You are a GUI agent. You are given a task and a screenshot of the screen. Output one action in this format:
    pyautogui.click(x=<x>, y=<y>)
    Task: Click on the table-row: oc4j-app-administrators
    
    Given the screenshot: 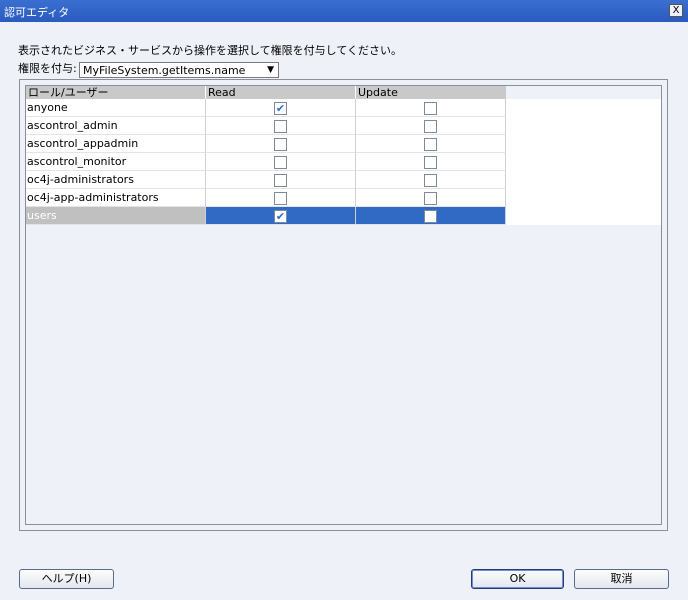 What is the action you would take?
    pyautogui.click(x=266, y=198)
    